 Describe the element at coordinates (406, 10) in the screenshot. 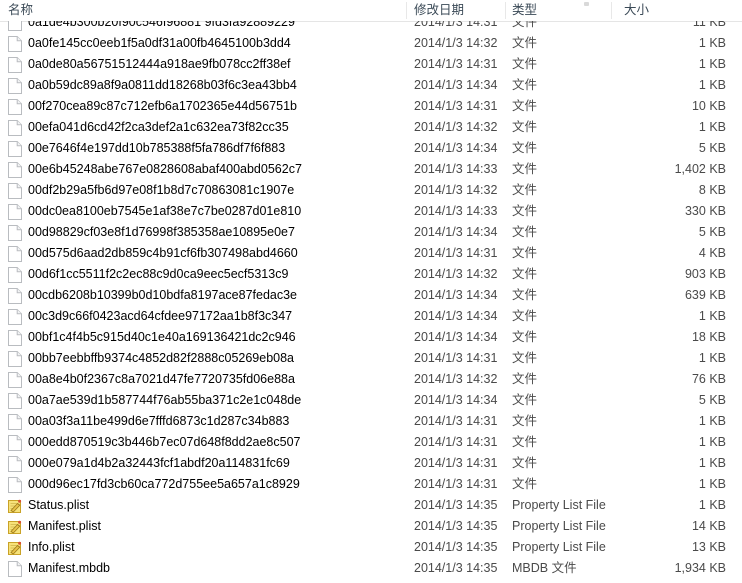

I see `column-divider-name-date` at that location.